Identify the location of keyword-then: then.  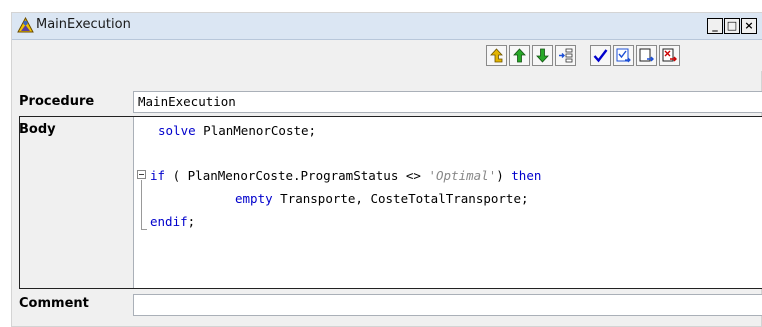
(526, 175).